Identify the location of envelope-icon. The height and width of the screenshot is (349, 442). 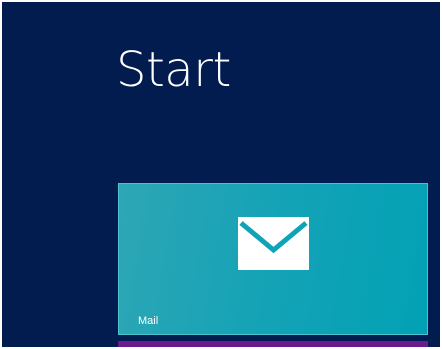
(273, 243).